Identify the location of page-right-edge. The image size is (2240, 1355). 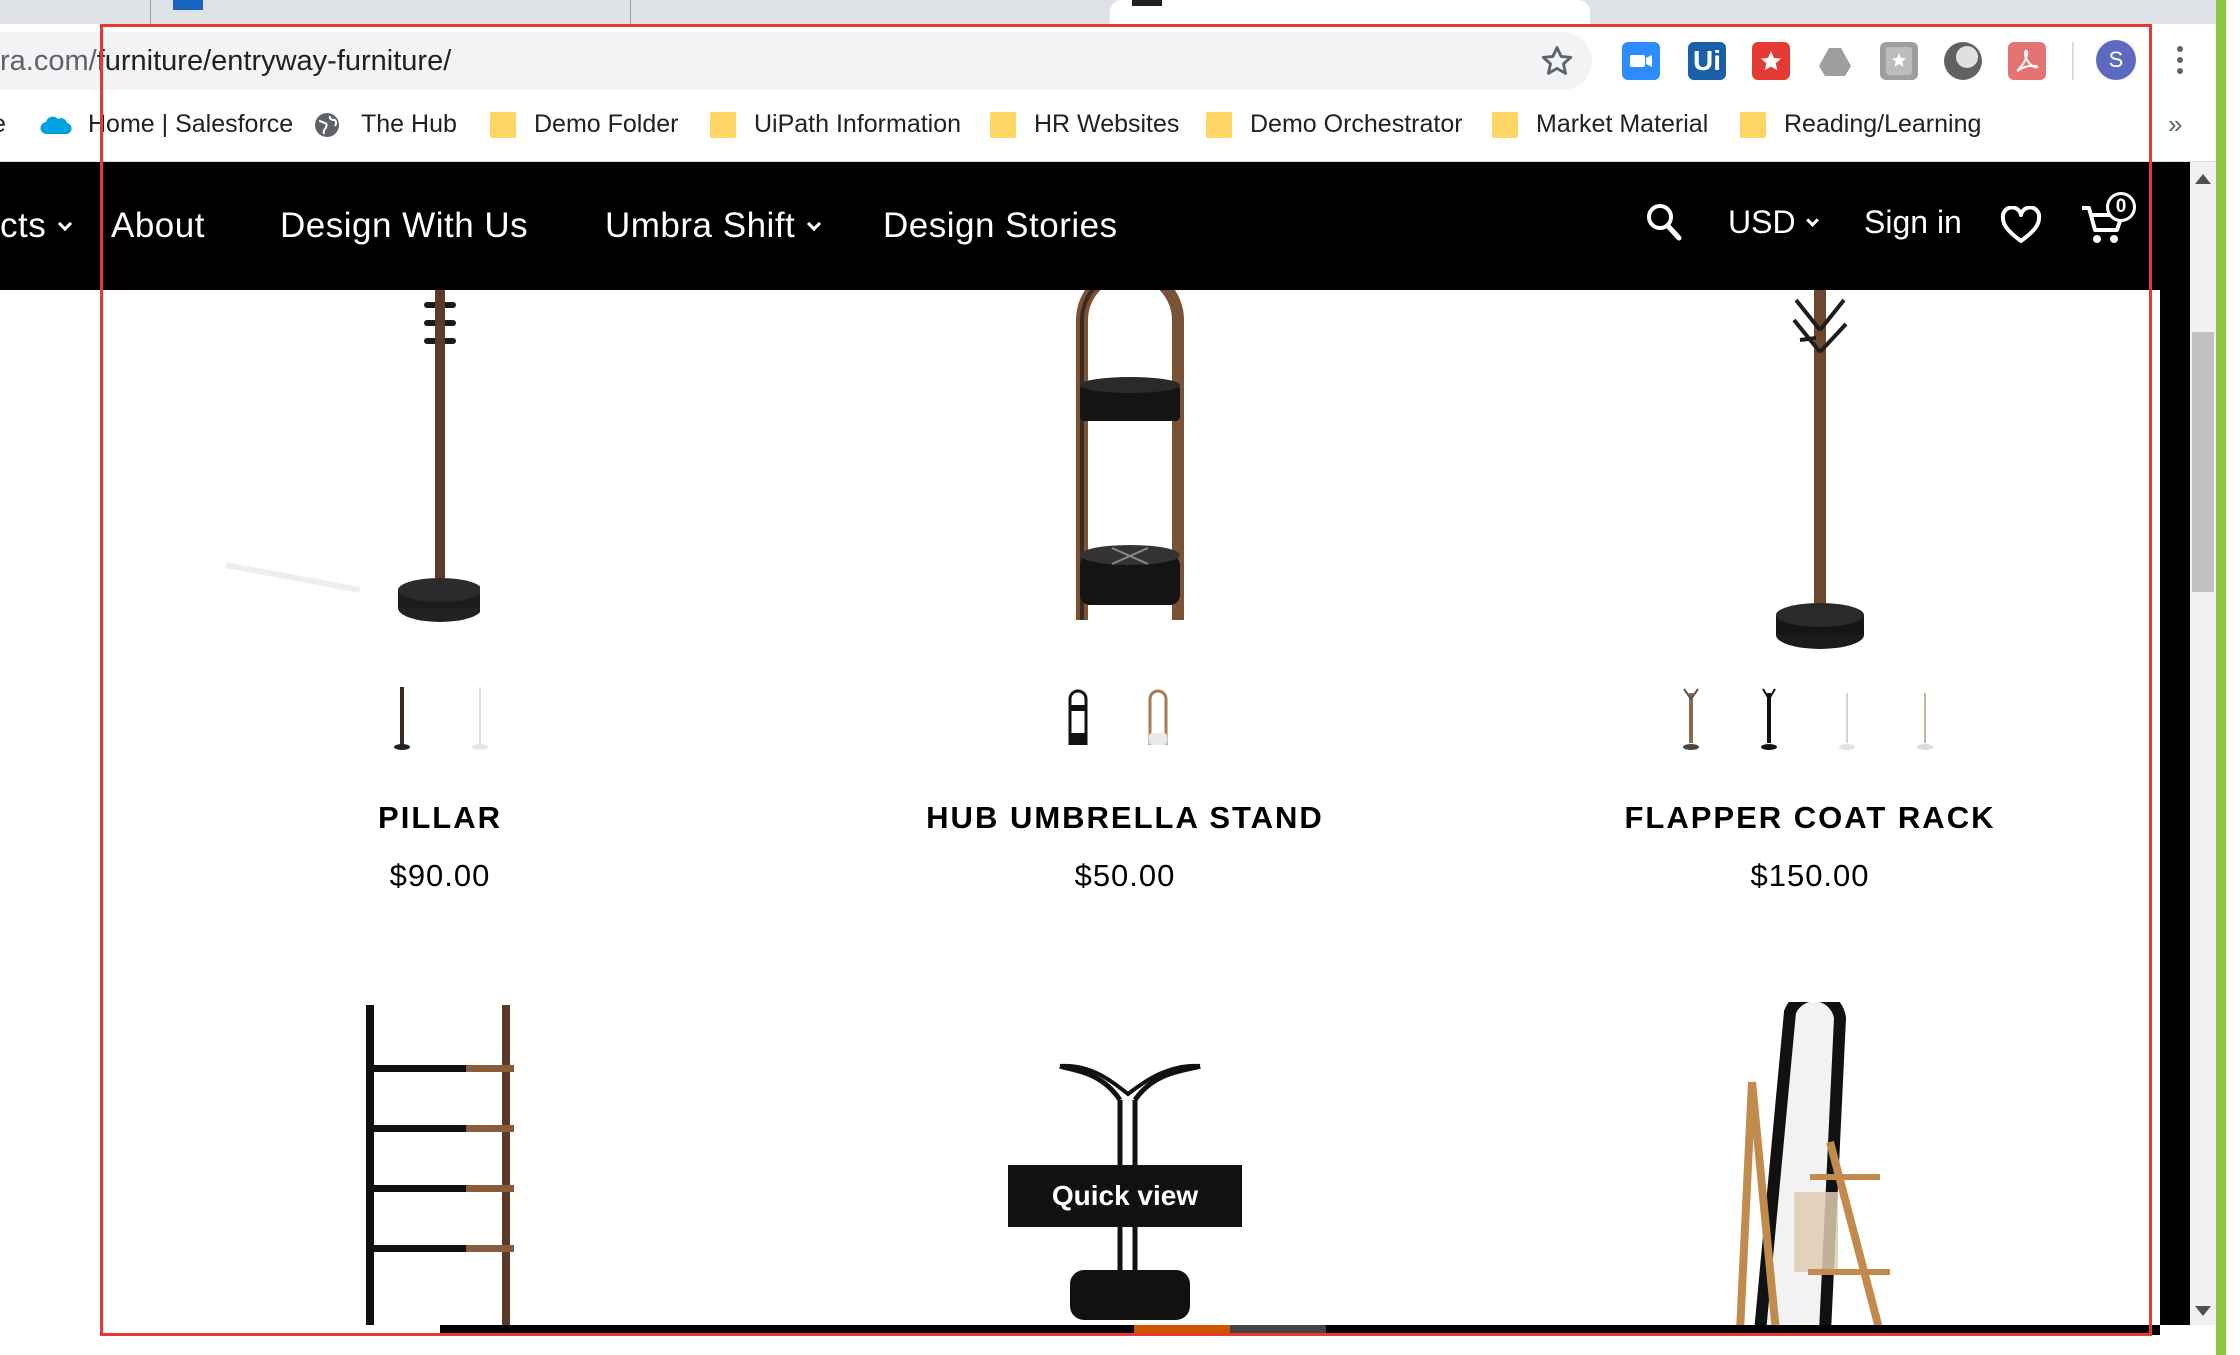
(2175, 743).